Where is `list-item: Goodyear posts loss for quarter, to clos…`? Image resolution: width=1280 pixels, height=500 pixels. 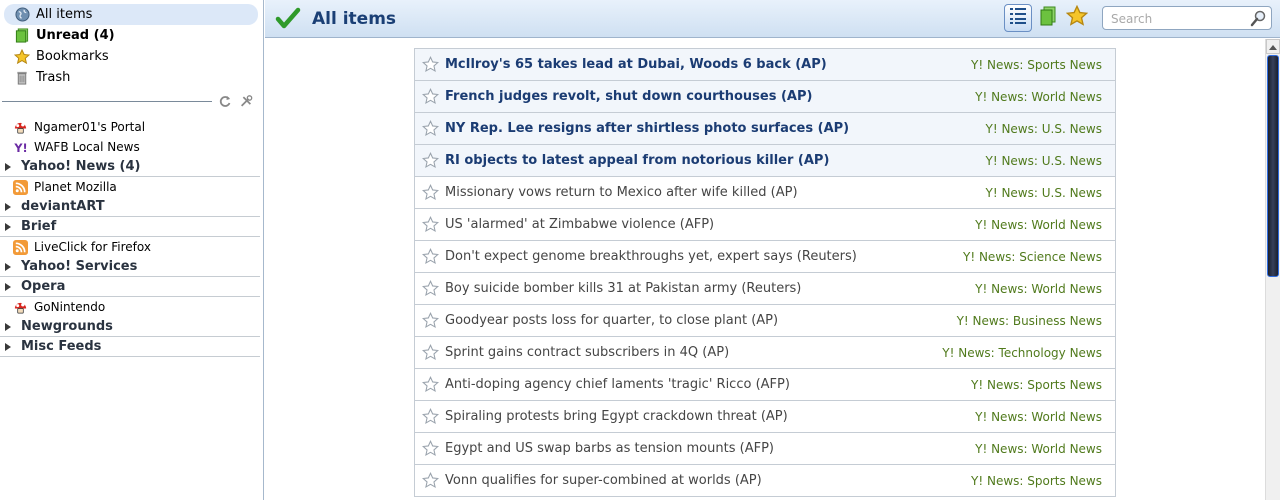
list-item: Goodyear posts loss for quarter, to clos… is located at coordinates (765, 321).